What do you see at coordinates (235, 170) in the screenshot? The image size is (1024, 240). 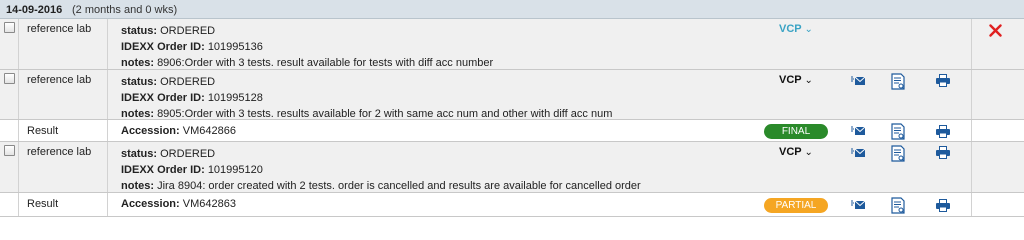 I see `order-id-value: 101995120` at bounding box center [235, 170].